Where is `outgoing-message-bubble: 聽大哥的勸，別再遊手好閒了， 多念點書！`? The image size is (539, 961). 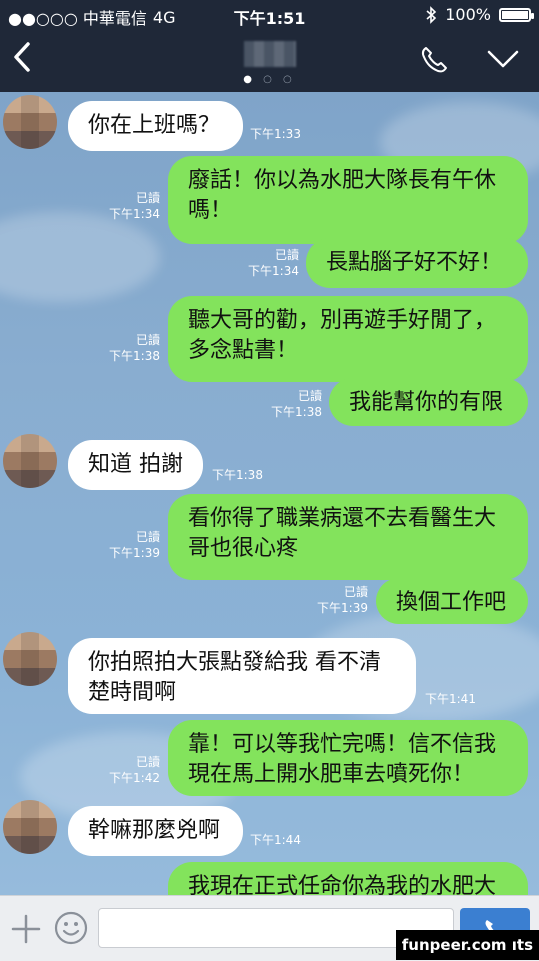 outgoing-message-bubble: 聽大哥的勸，別再遊手好閒了， 多念點書！ is located at coordinates (348, 339).